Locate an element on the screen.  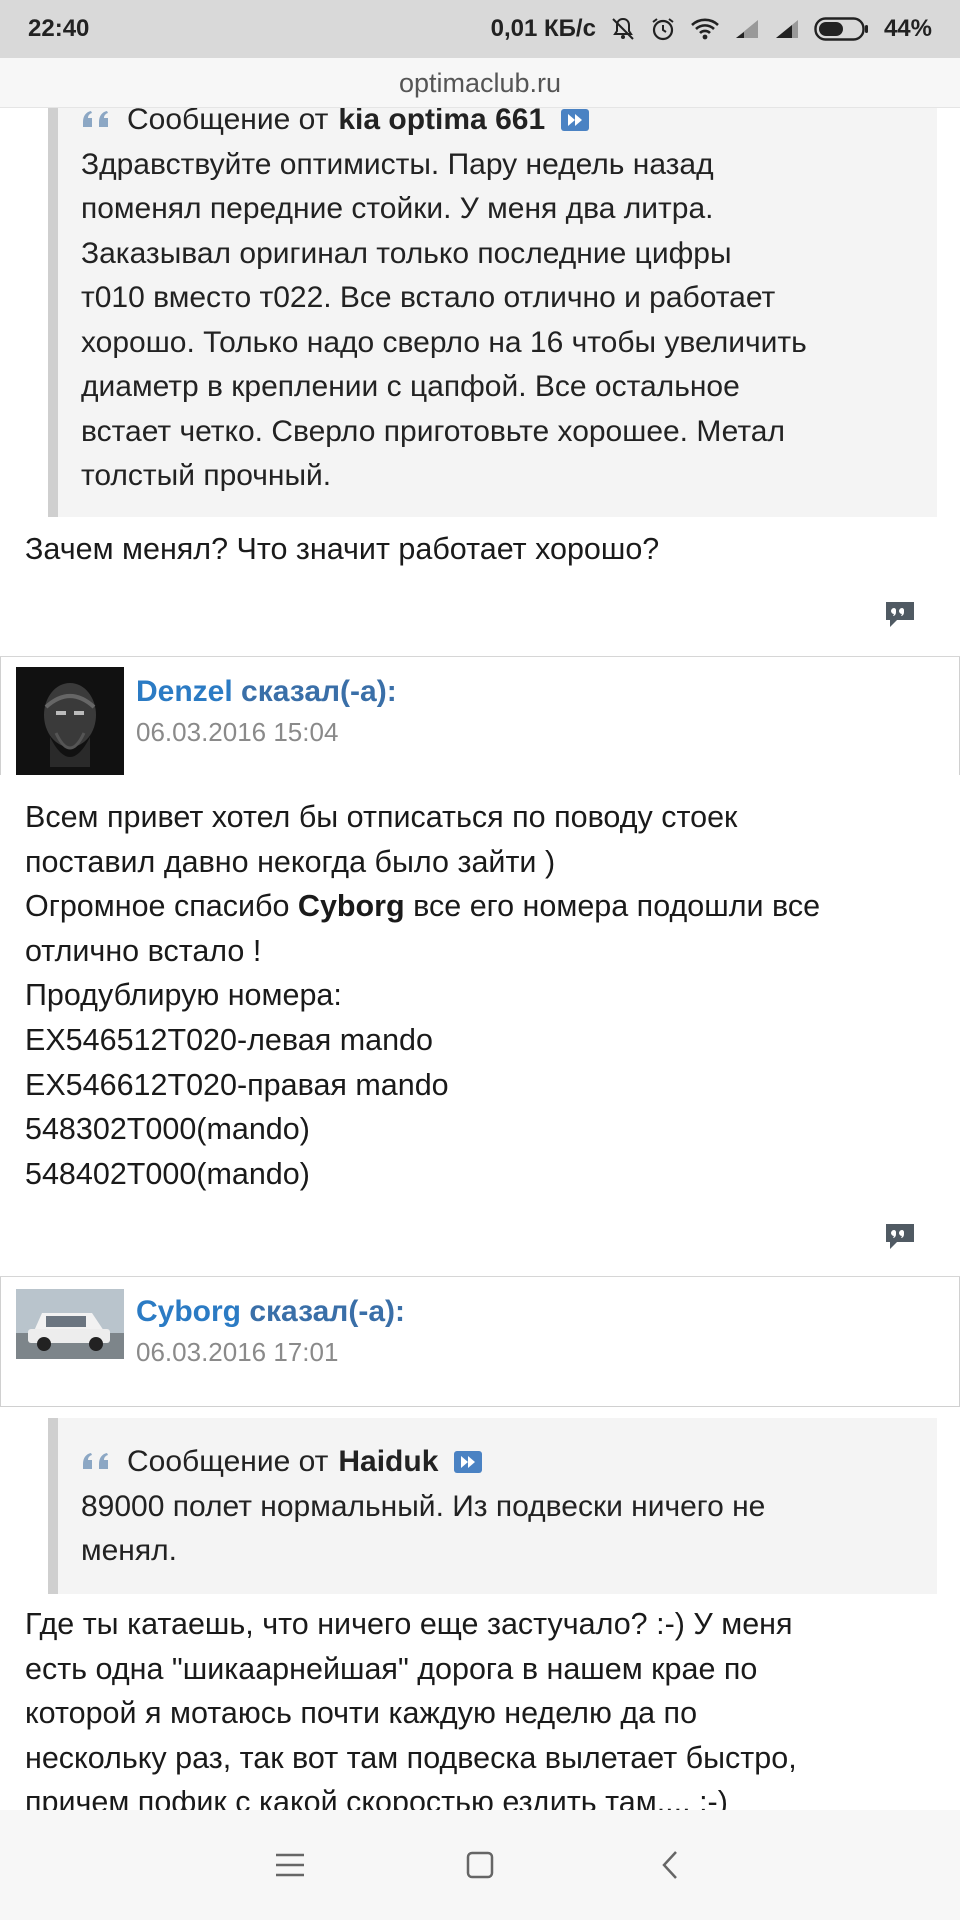
text-fragment: Огромное спасибо is located at coordinates (161, 906).